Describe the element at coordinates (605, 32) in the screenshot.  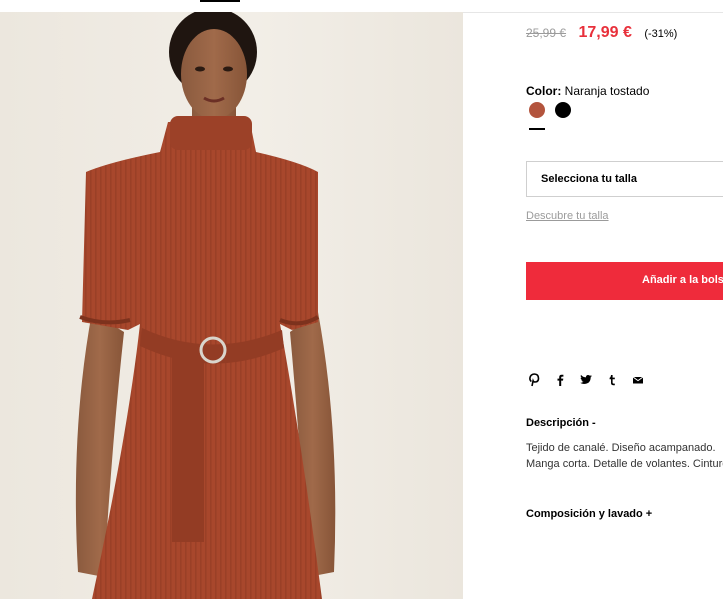
I see `sale-price: 17,99 €` at that location.